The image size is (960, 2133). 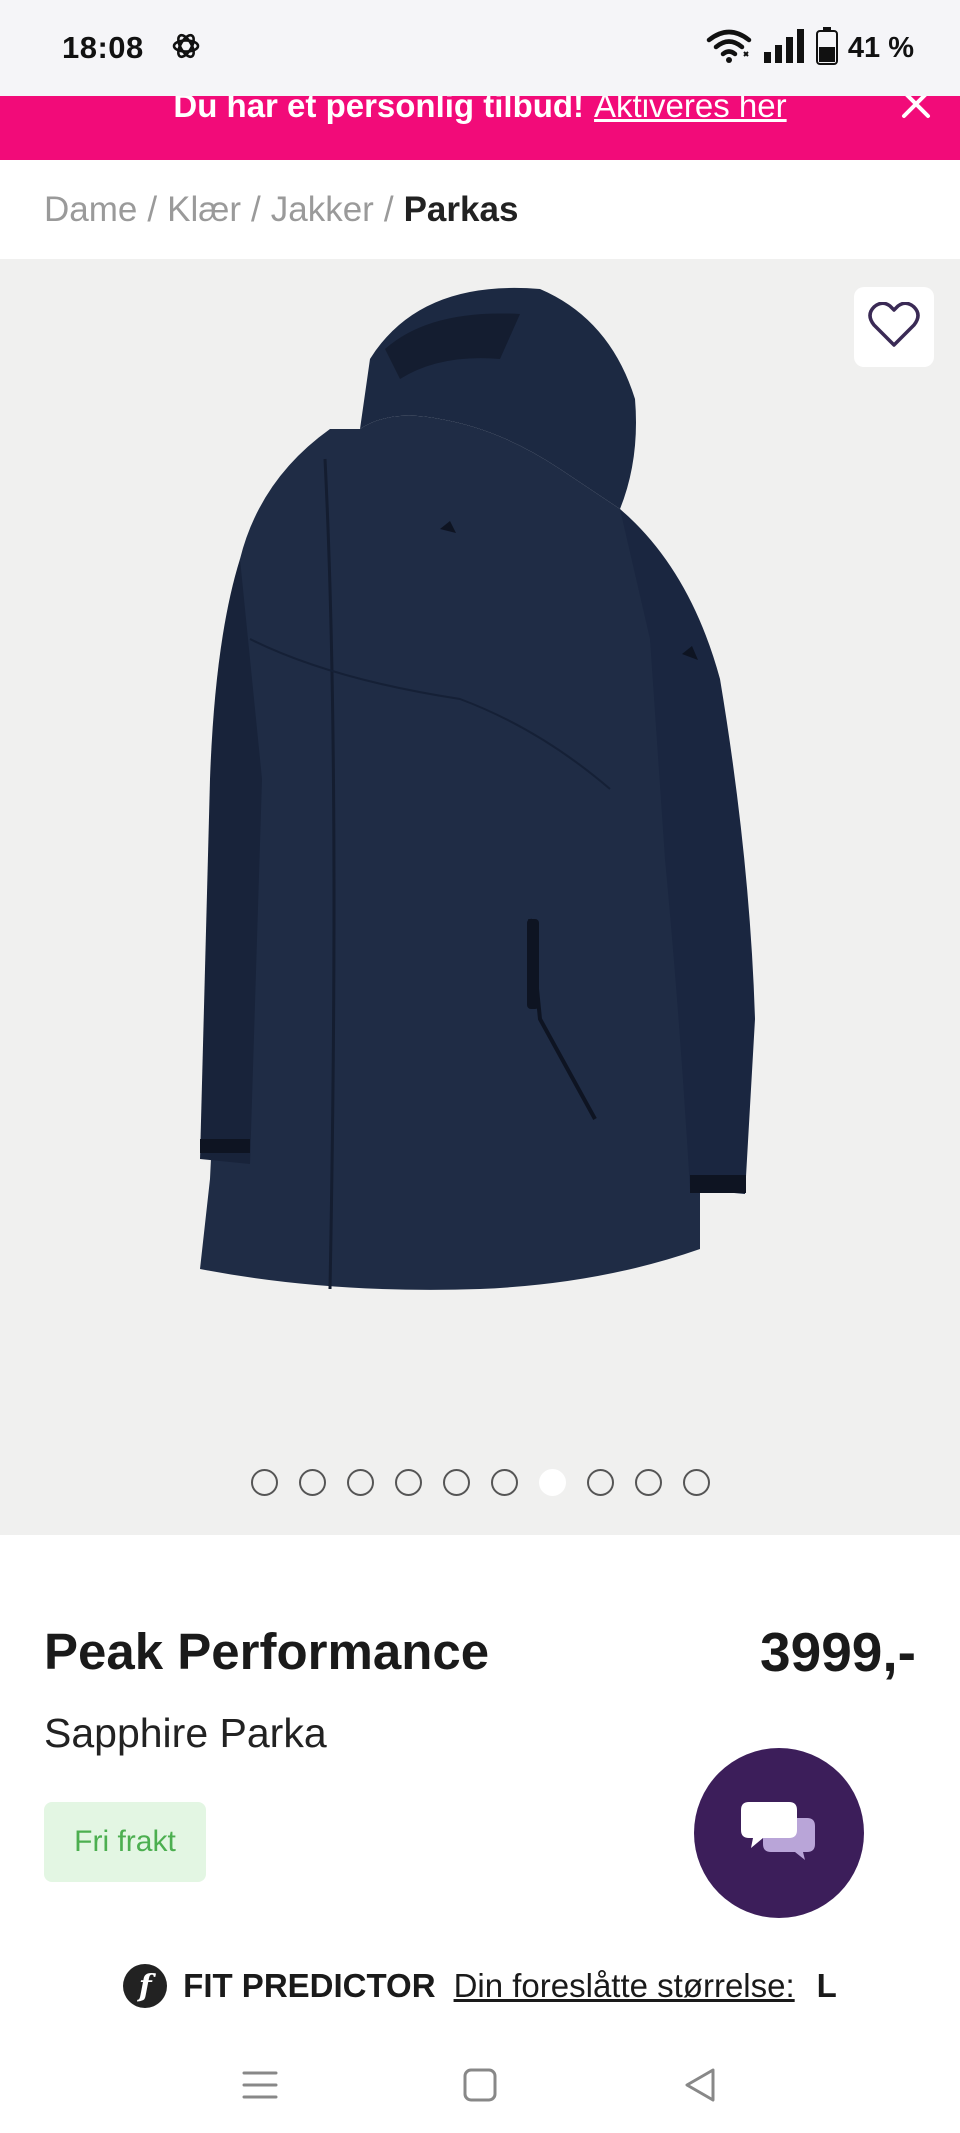 I want to click on status-bar: 18:08 41 %, so click(x=480, y=48).